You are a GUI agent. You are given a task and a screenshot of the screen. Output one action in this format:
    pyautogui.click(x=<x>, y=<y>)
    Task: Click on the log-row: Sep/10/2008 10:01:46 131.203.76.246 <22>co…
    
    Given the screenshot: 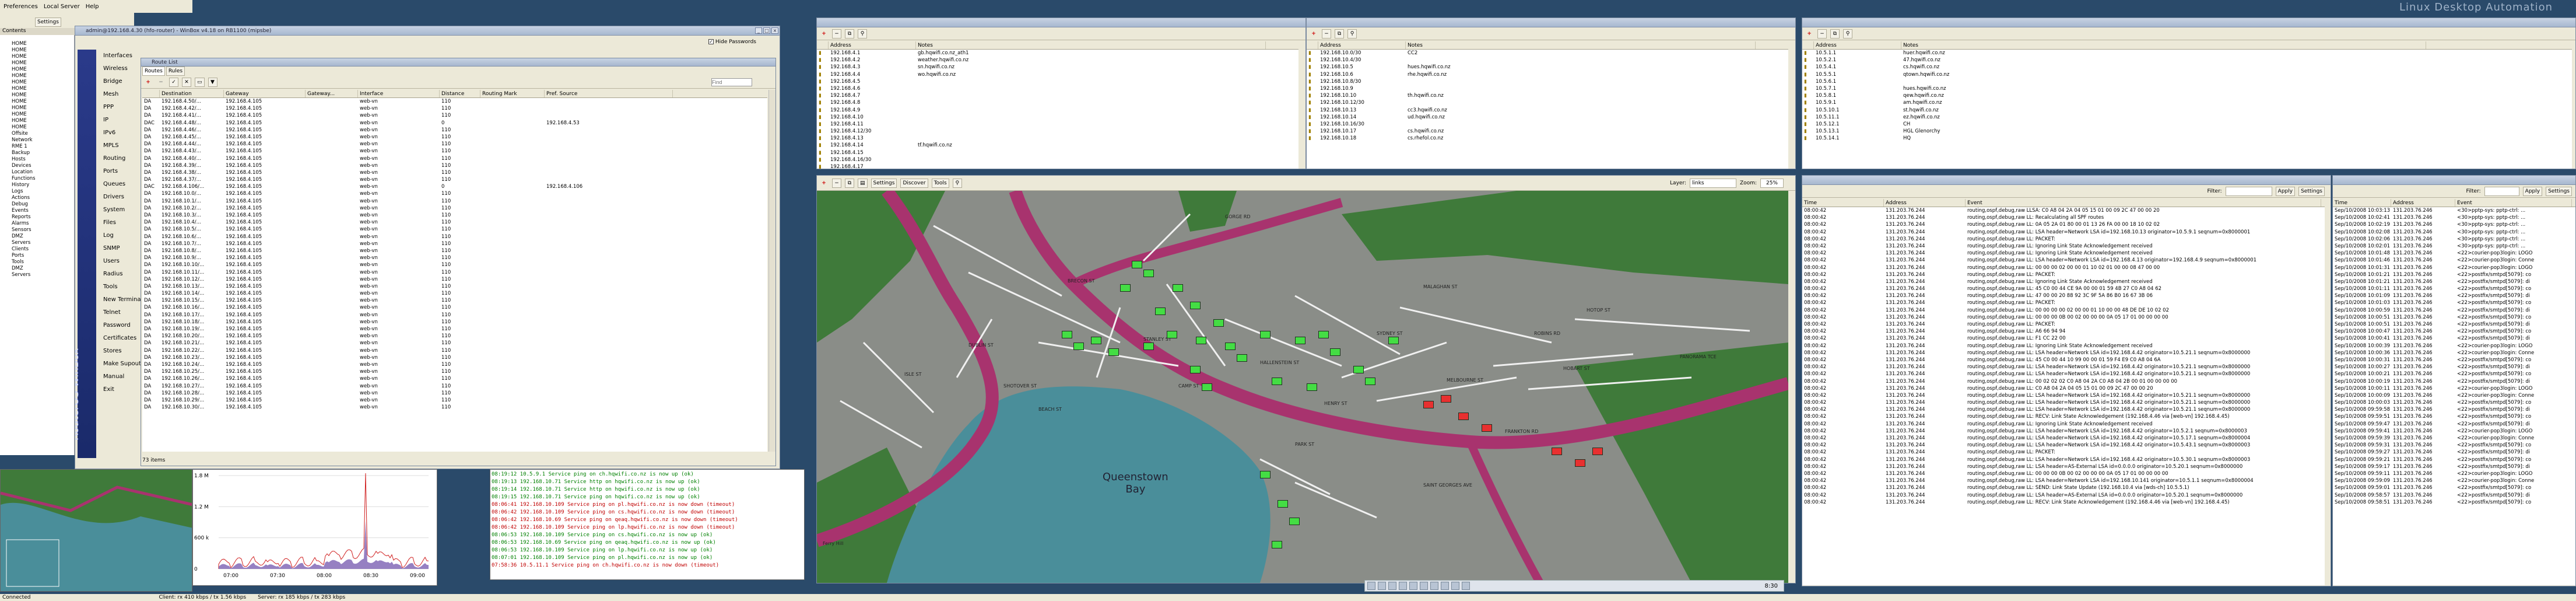 What is the action you would take?
    pyautogui.click(x=2454, y=260)
    